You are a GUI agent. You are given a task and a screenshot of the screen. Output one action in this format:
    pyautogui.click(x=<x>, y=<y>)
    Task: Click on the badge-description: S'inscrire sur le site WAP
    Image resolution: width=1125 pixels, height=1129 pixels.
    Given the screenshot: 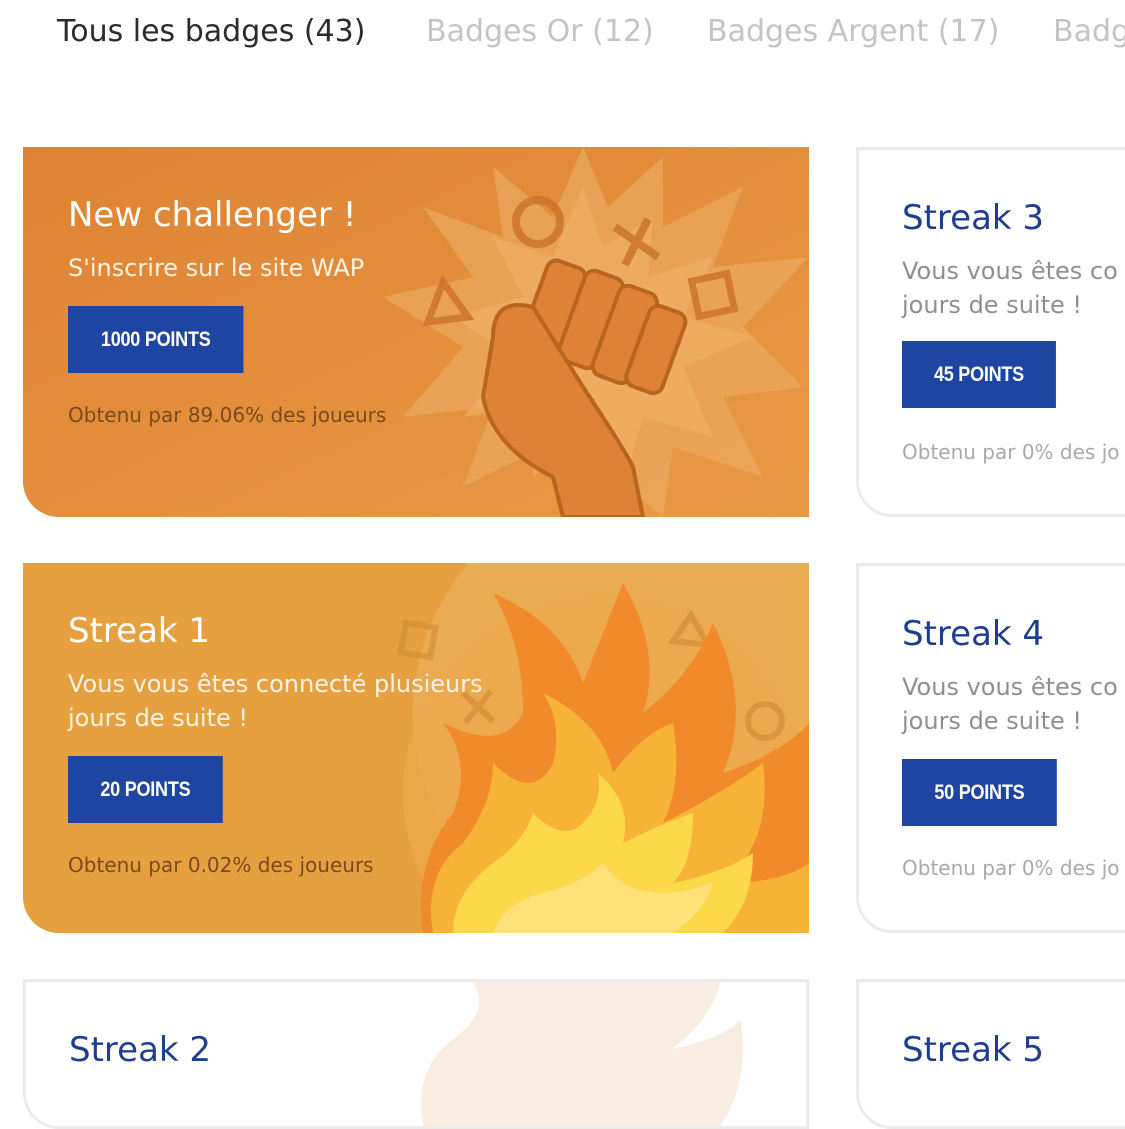 What is the action you would take?
    pyautogui.click(x=216, y=268)
    